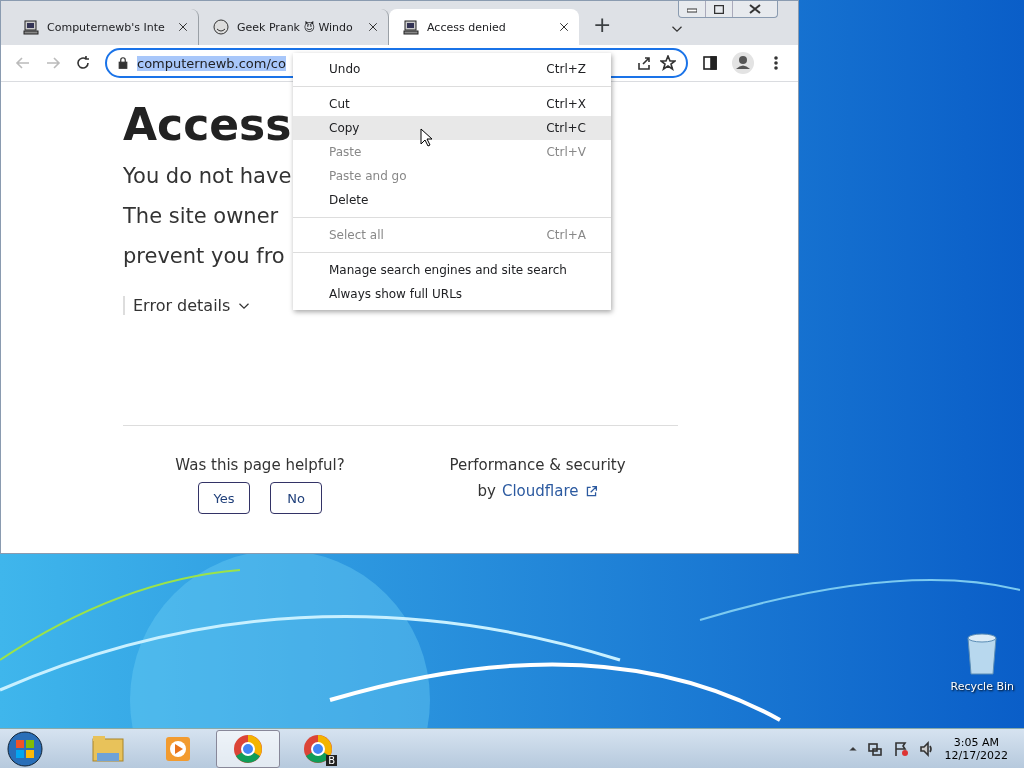 This screenshot has width=1024, height=768. I want to click on maximize-icon, so click(719, 9).